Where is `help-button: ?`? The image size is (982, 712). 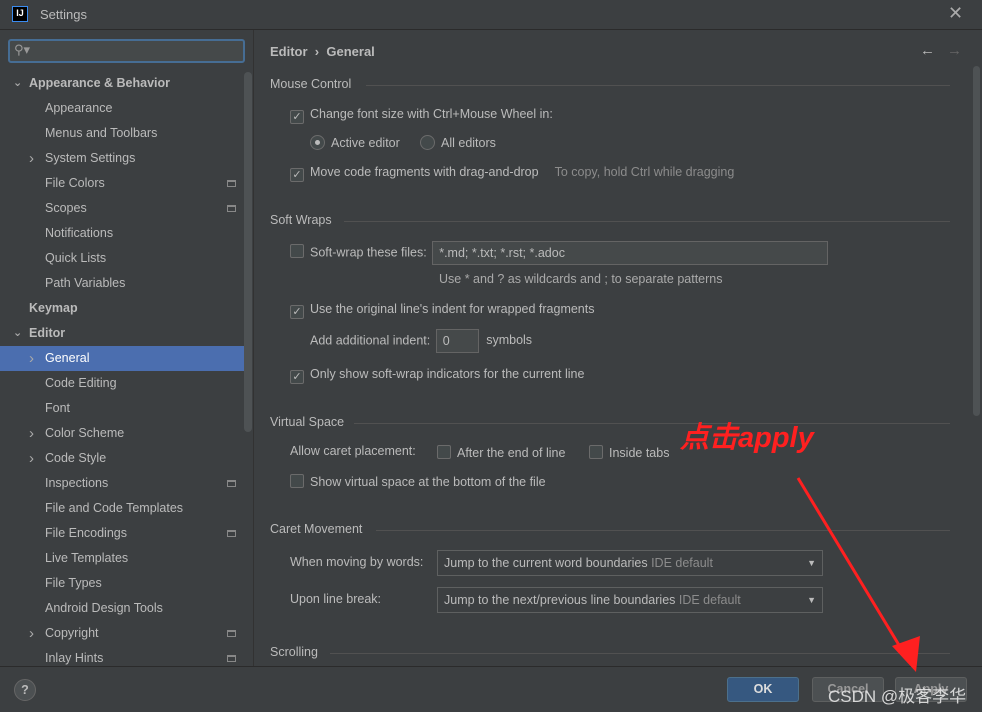 help-button: ? is located at coordinates (25, 690).